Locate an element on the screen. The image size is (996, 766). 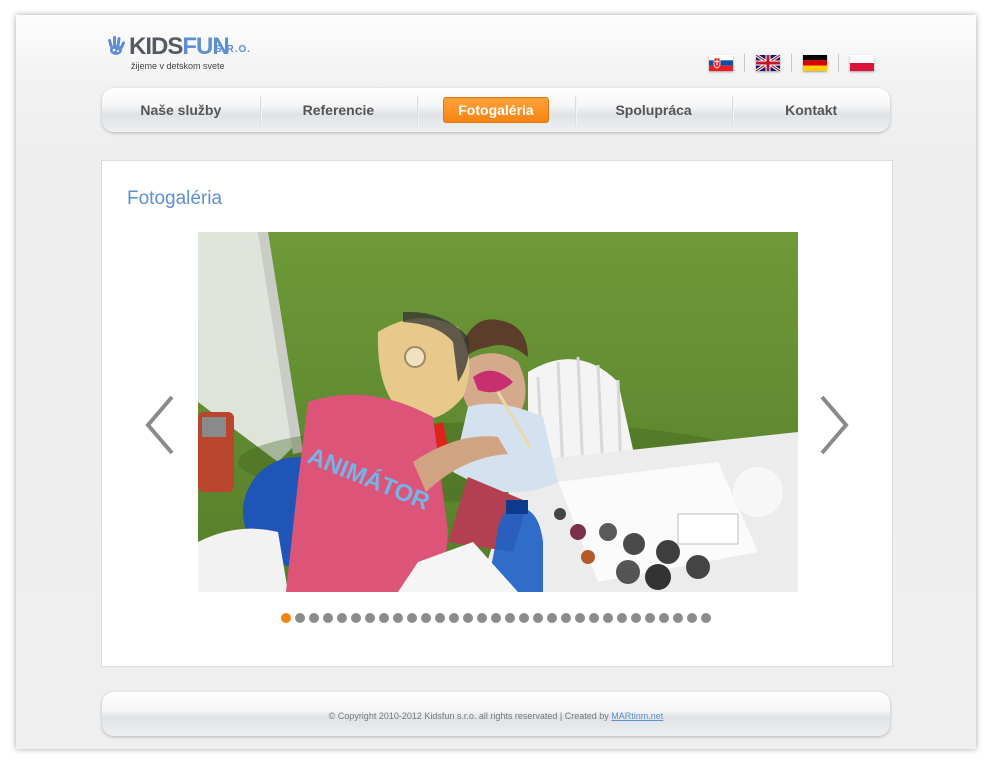
hand-logo-icon is located at coordinates (117, 45).